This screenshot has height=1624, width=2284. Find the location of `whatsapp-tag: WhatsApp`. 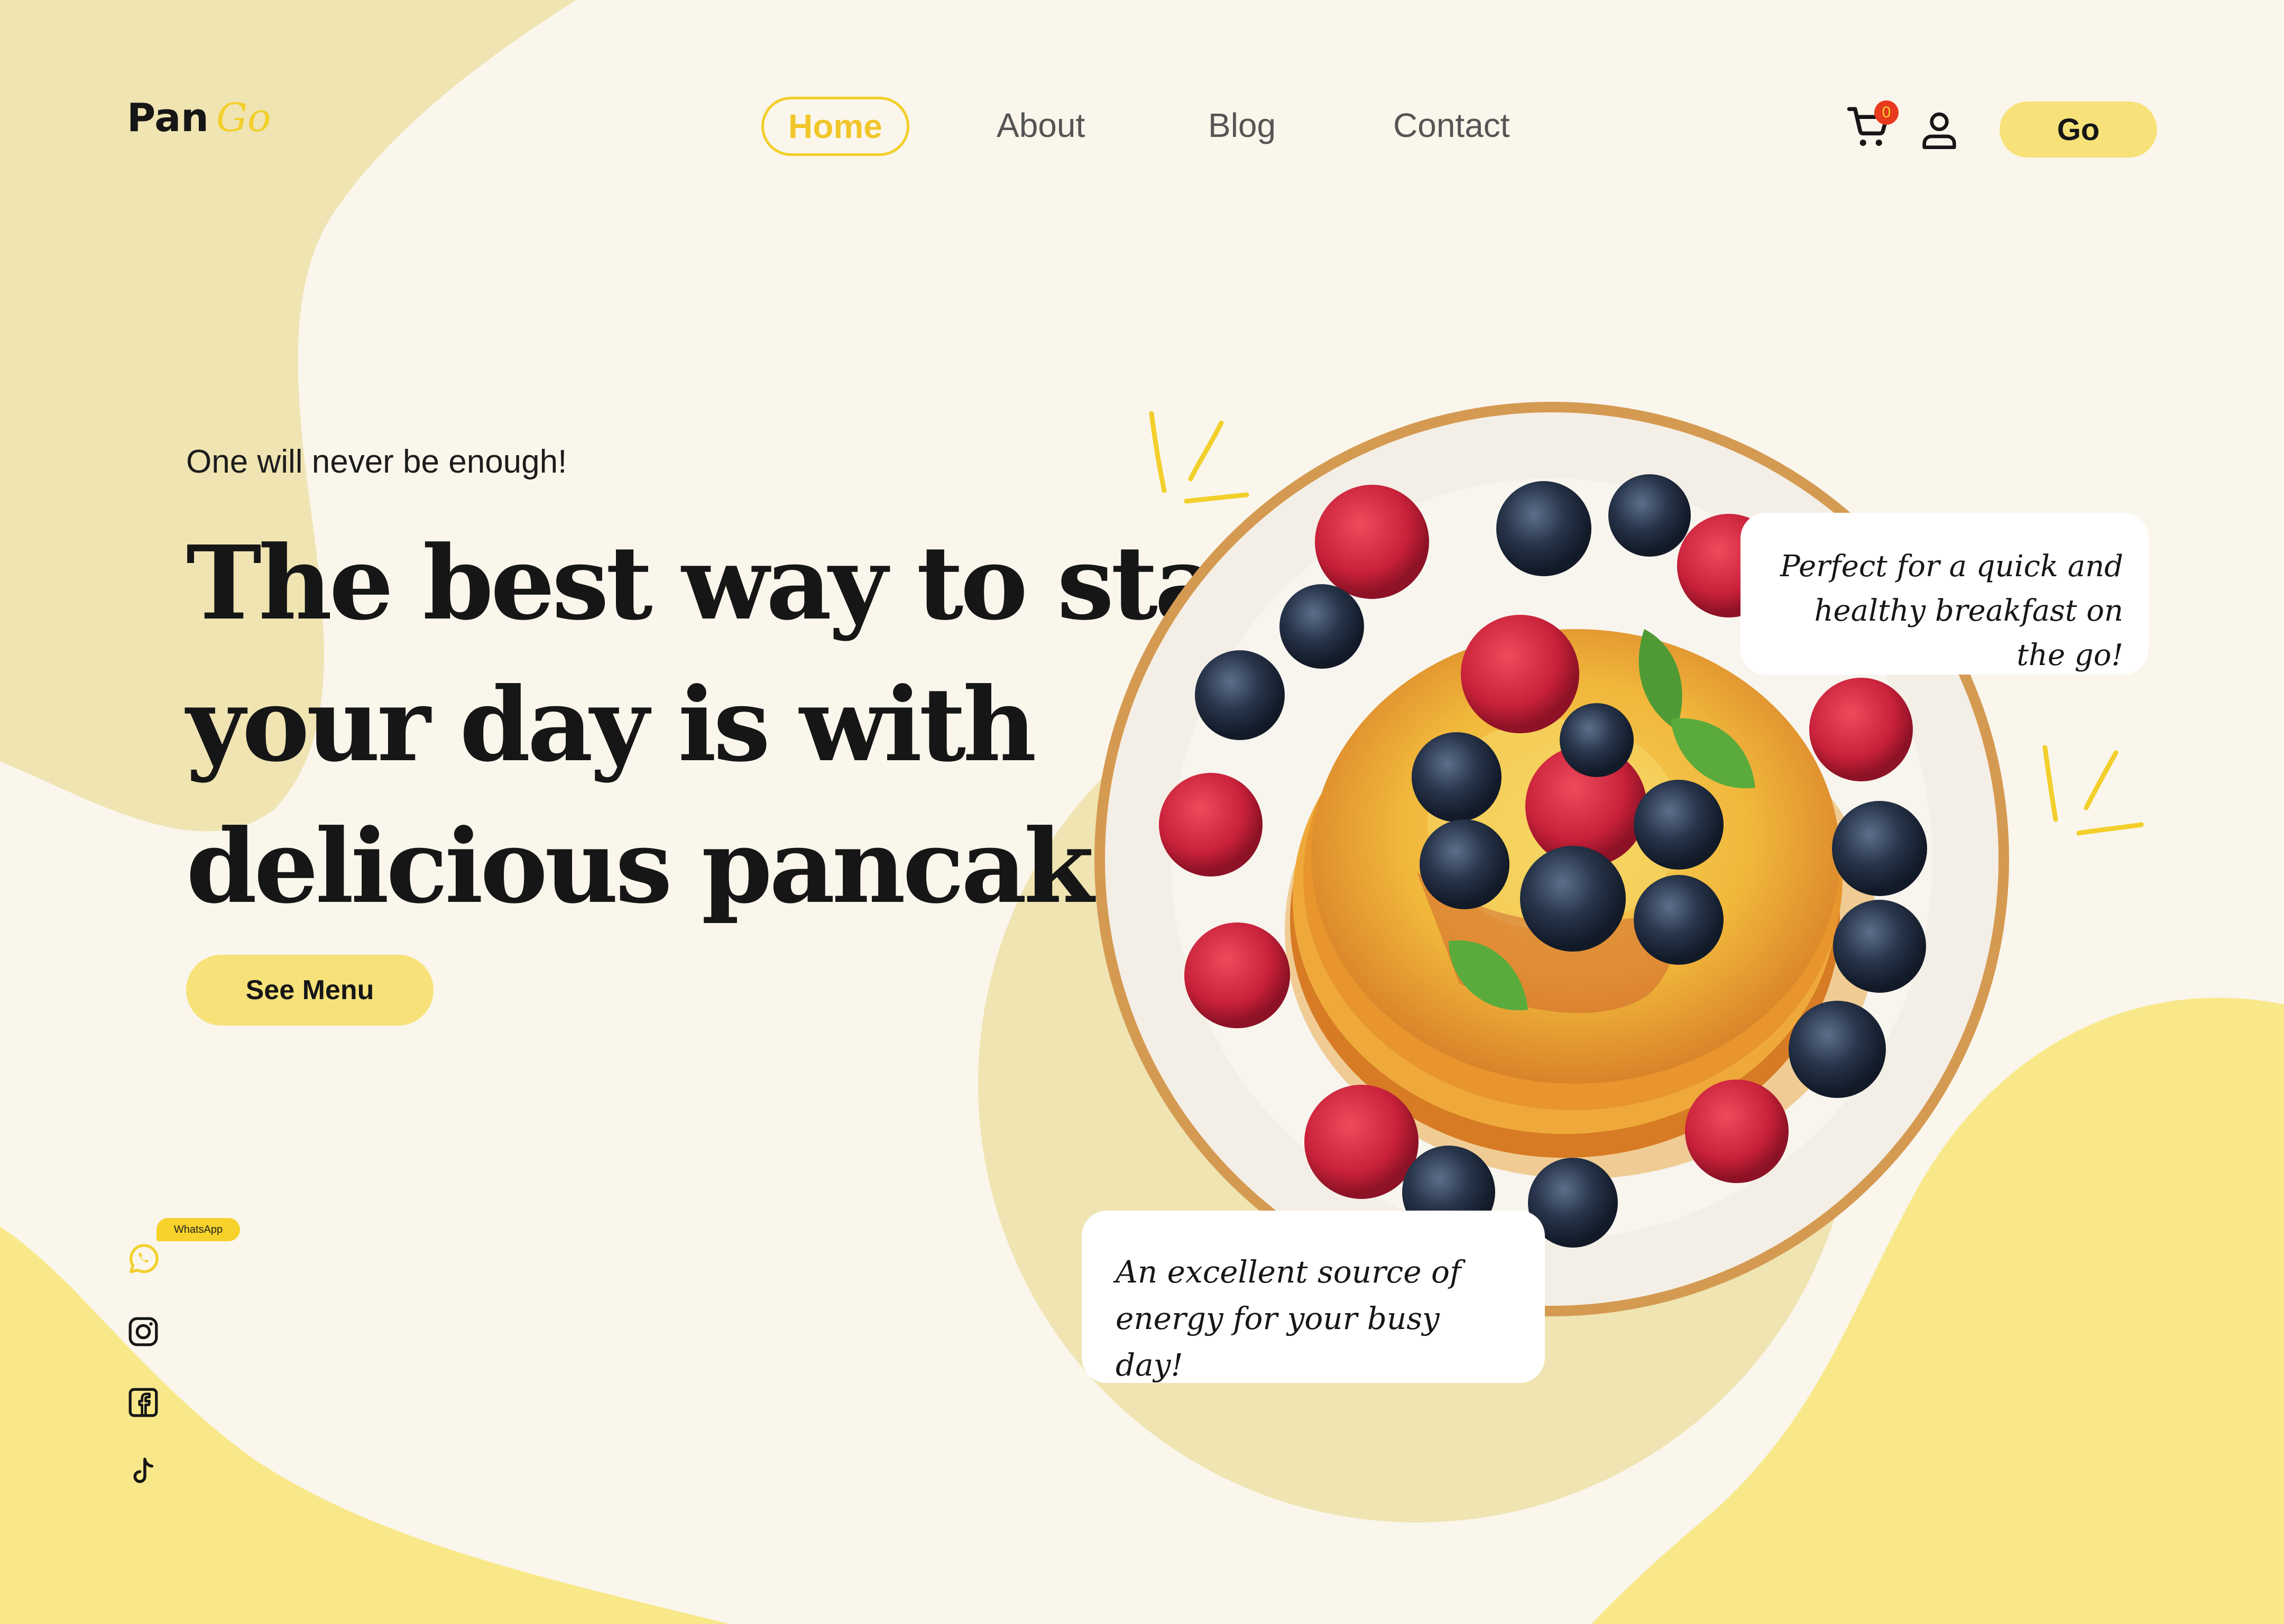

whatsapp-tag: WhatsApp is located at coordinates (198, 1229).